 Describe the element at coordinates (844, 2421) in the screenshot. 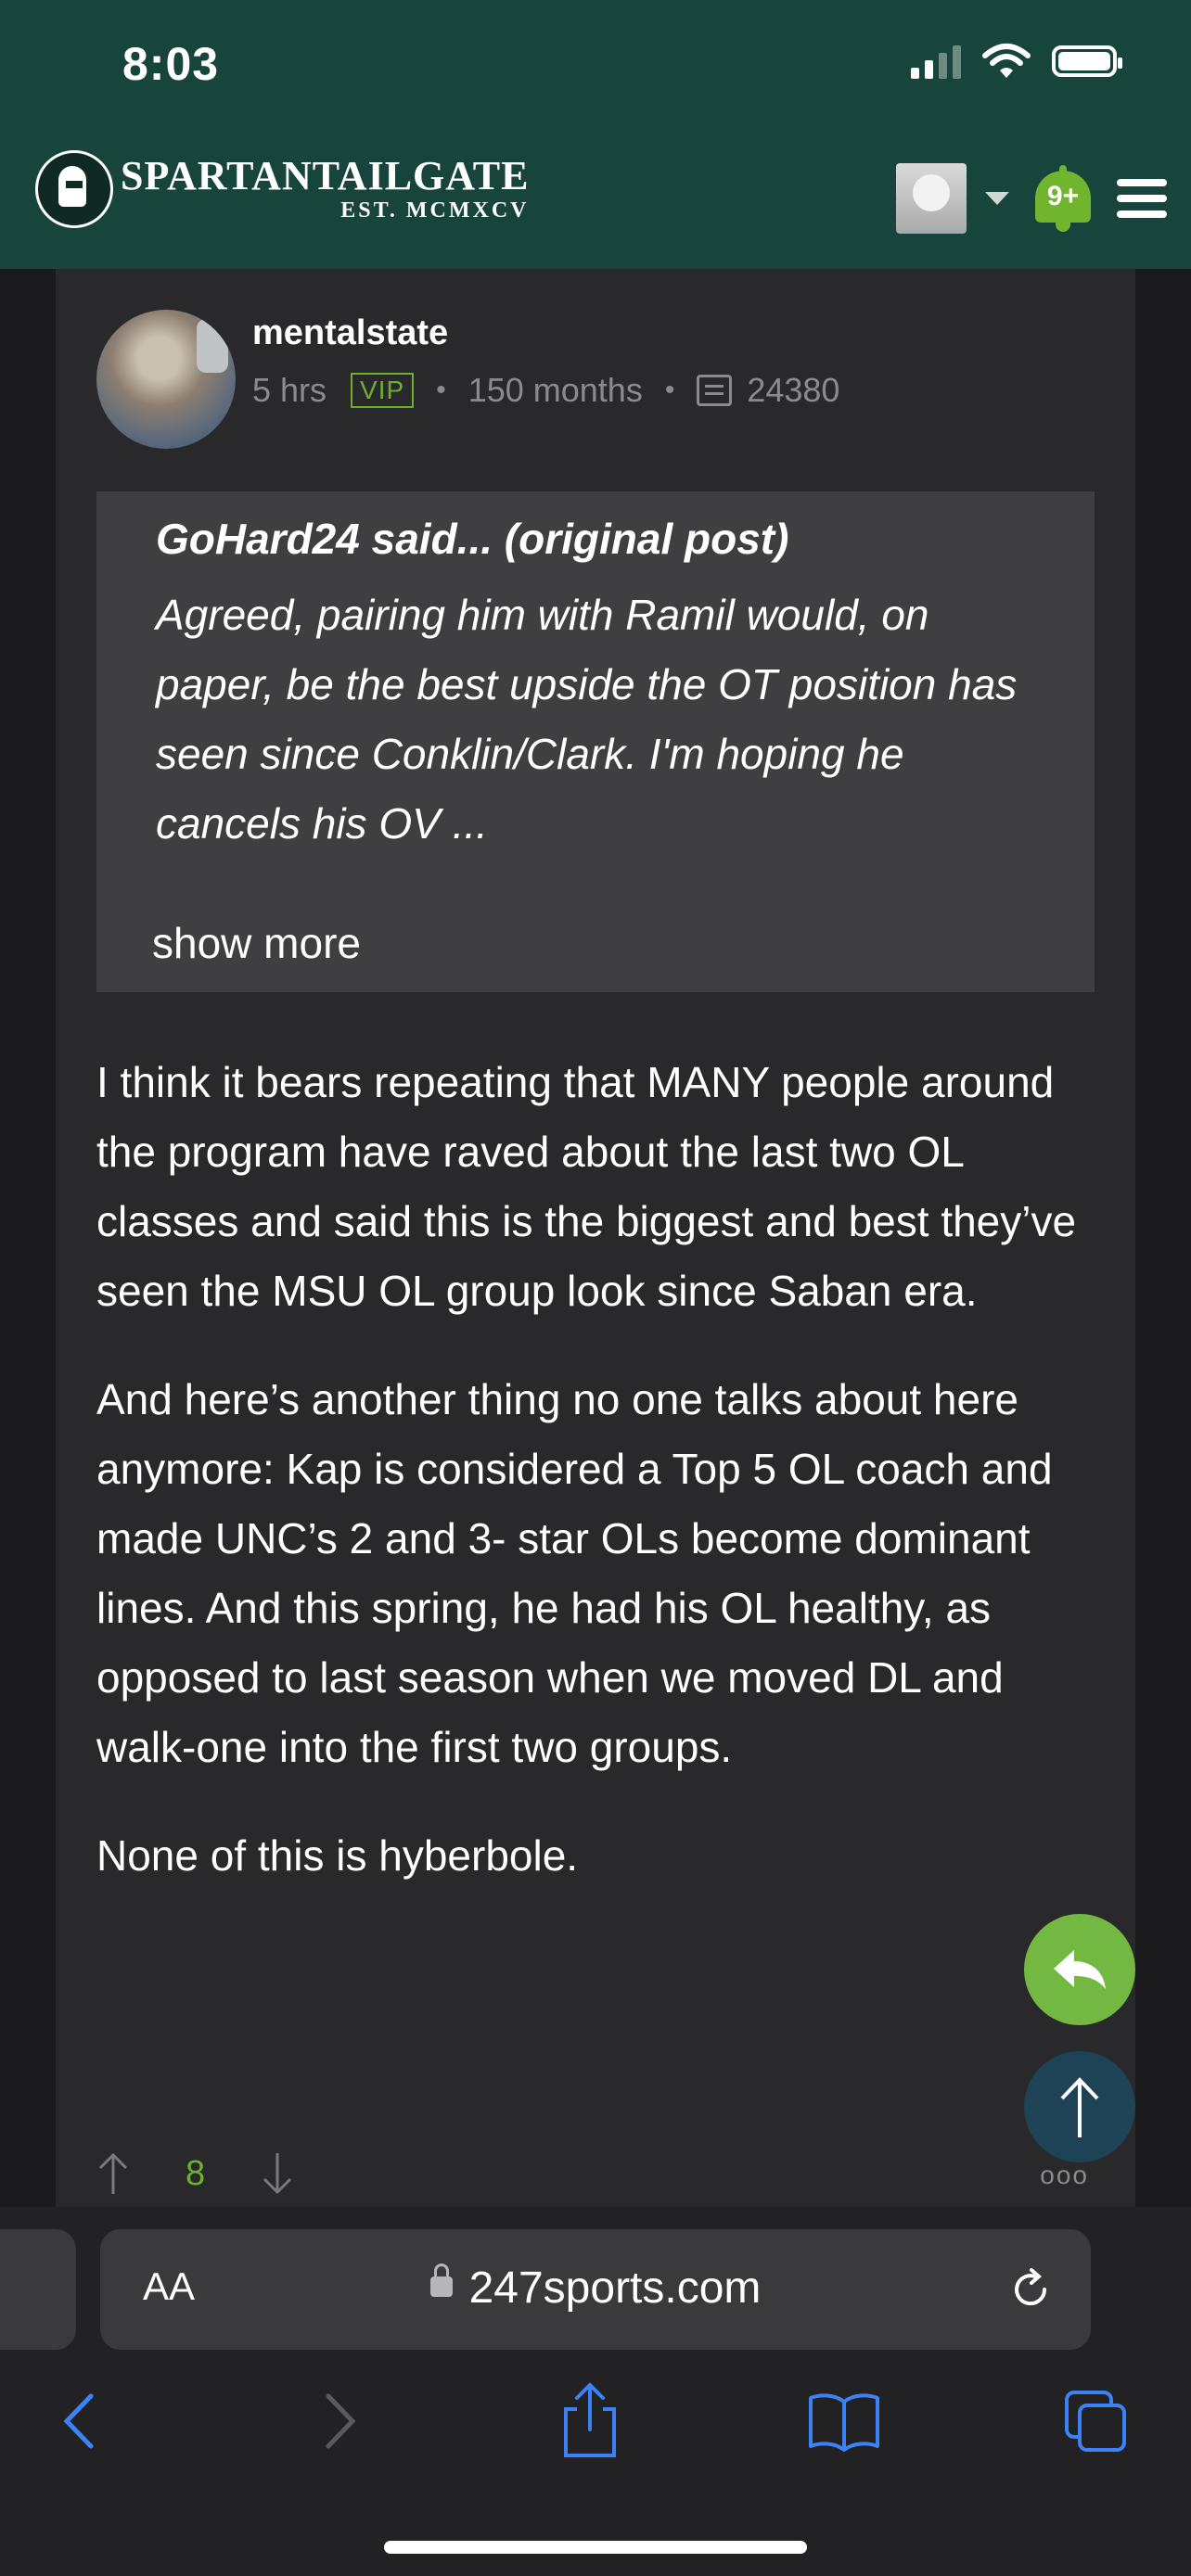

I see `bookmarks-icon` at that location.